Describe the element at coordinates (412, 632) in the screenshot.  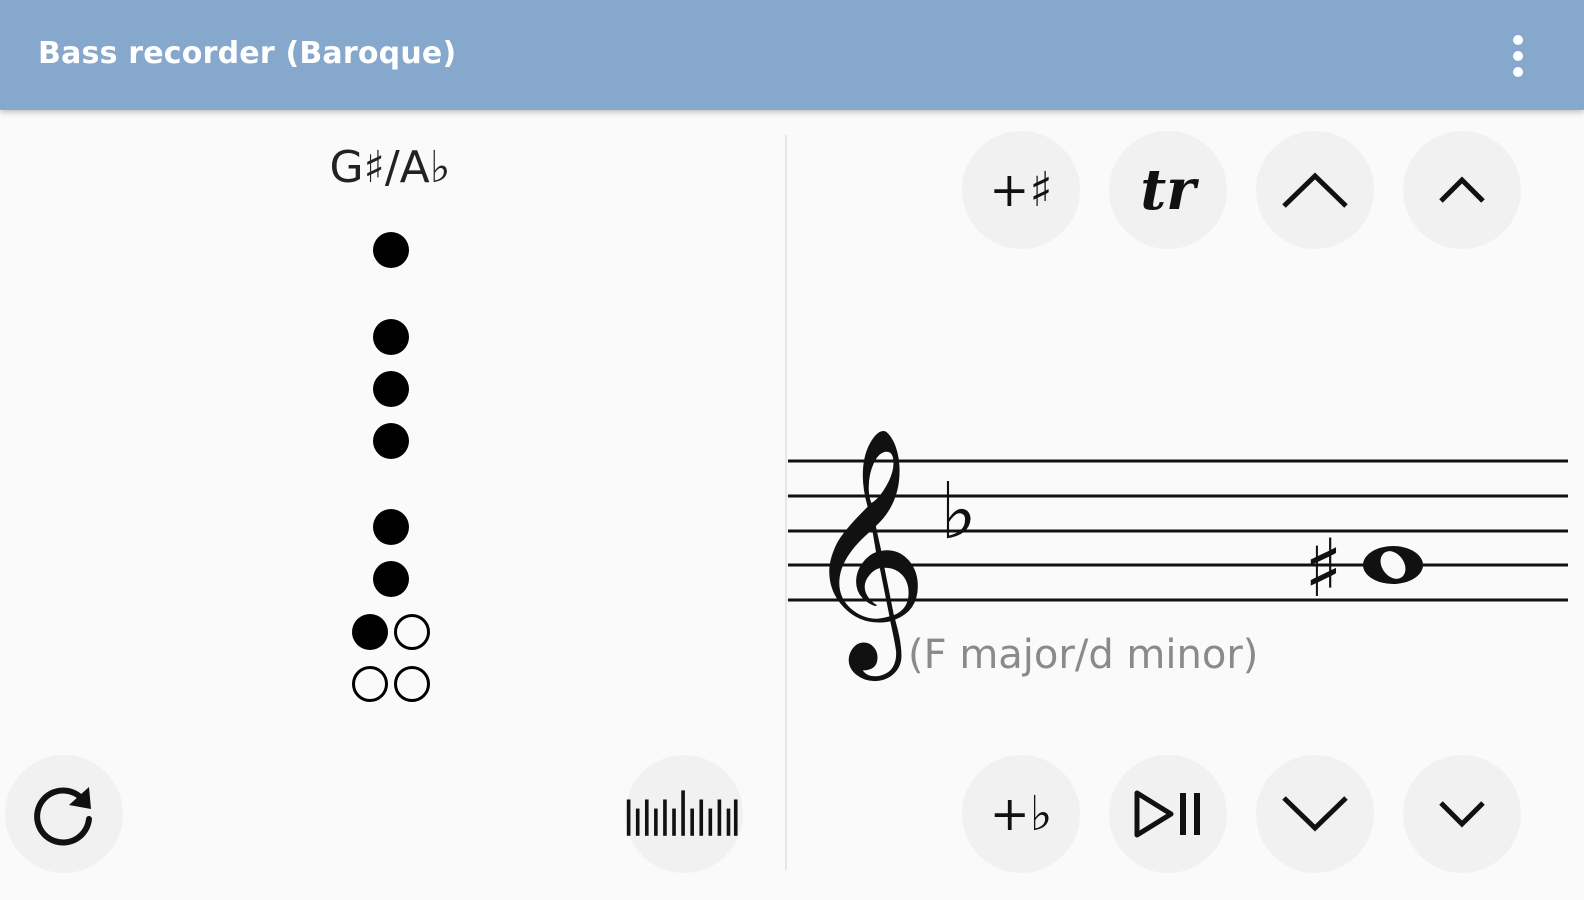
I see `hole-right-3b` at that location.